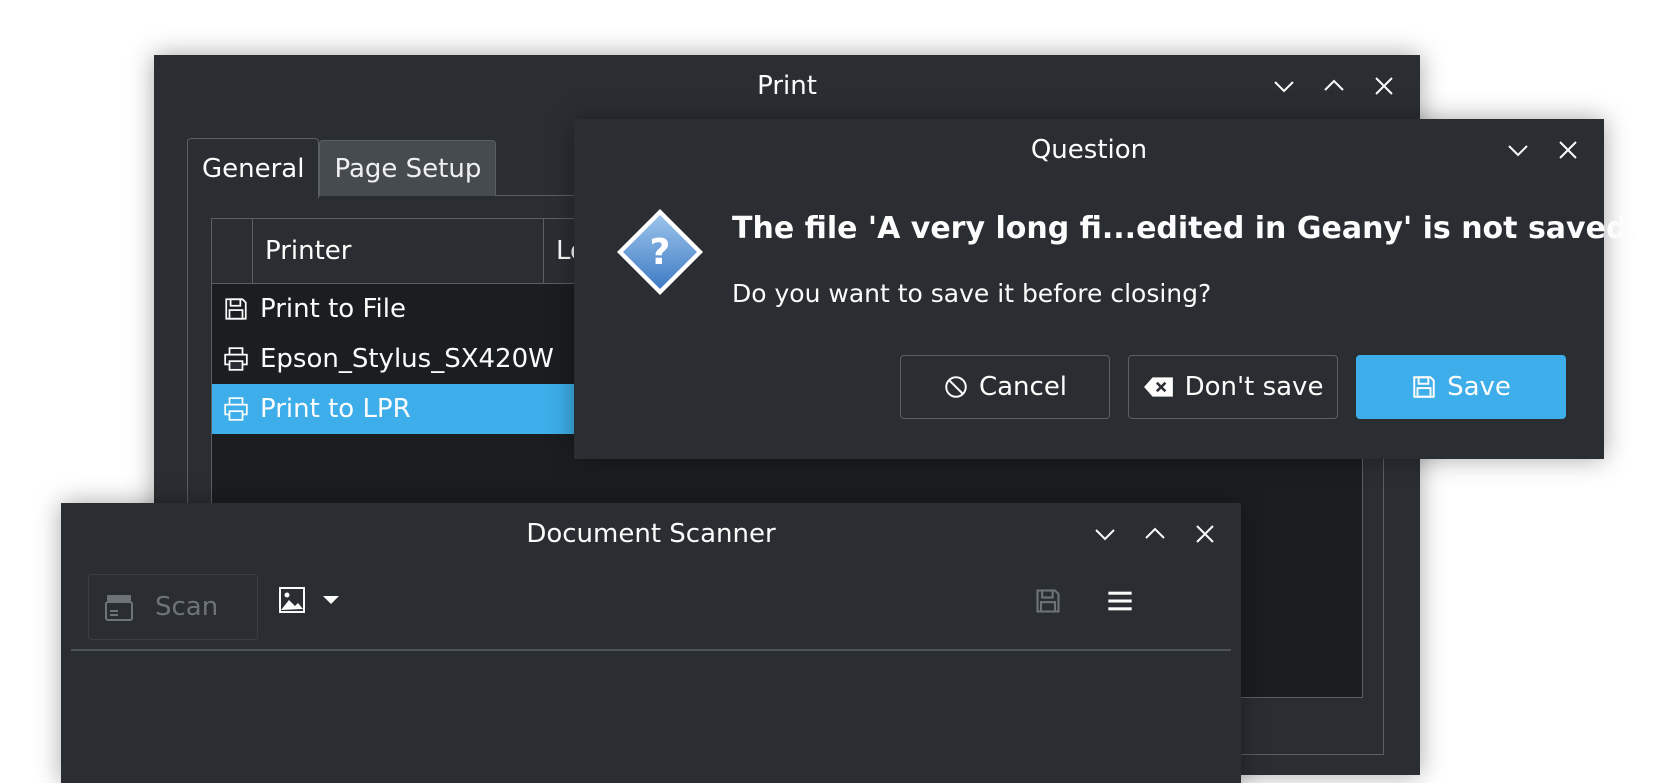 The width and height of the screenshot is (1670, 783). I want to click on cancel-button: Cancel, so click(1005, 387).